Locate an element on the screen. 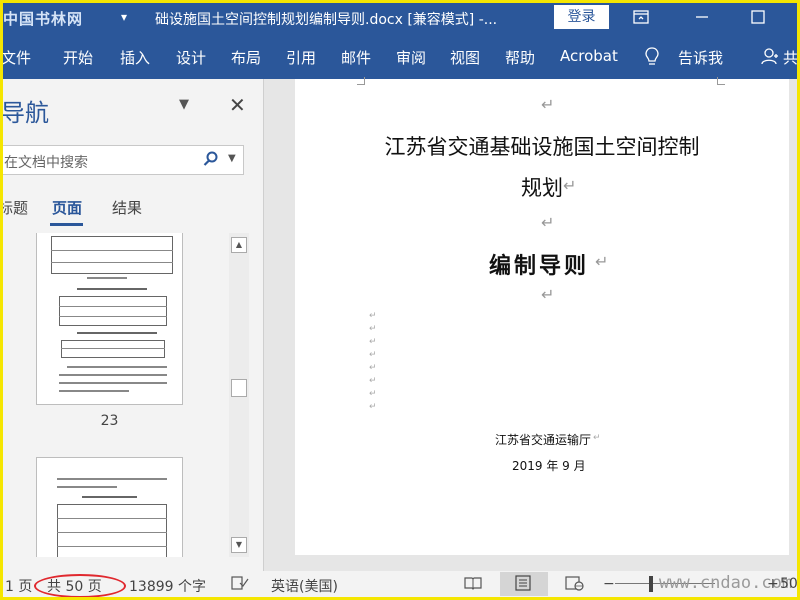 The height and width of the screenshot is (600, 800). nav-scrollbar: ▲ ▼ is located at coordinates (239, 395).